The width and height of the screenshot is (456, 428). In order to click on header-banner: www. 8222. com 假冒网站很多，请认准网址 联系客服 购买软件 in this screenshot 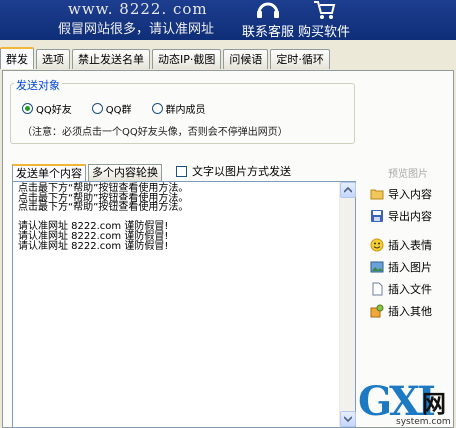, I will do `click(228, 20)`.